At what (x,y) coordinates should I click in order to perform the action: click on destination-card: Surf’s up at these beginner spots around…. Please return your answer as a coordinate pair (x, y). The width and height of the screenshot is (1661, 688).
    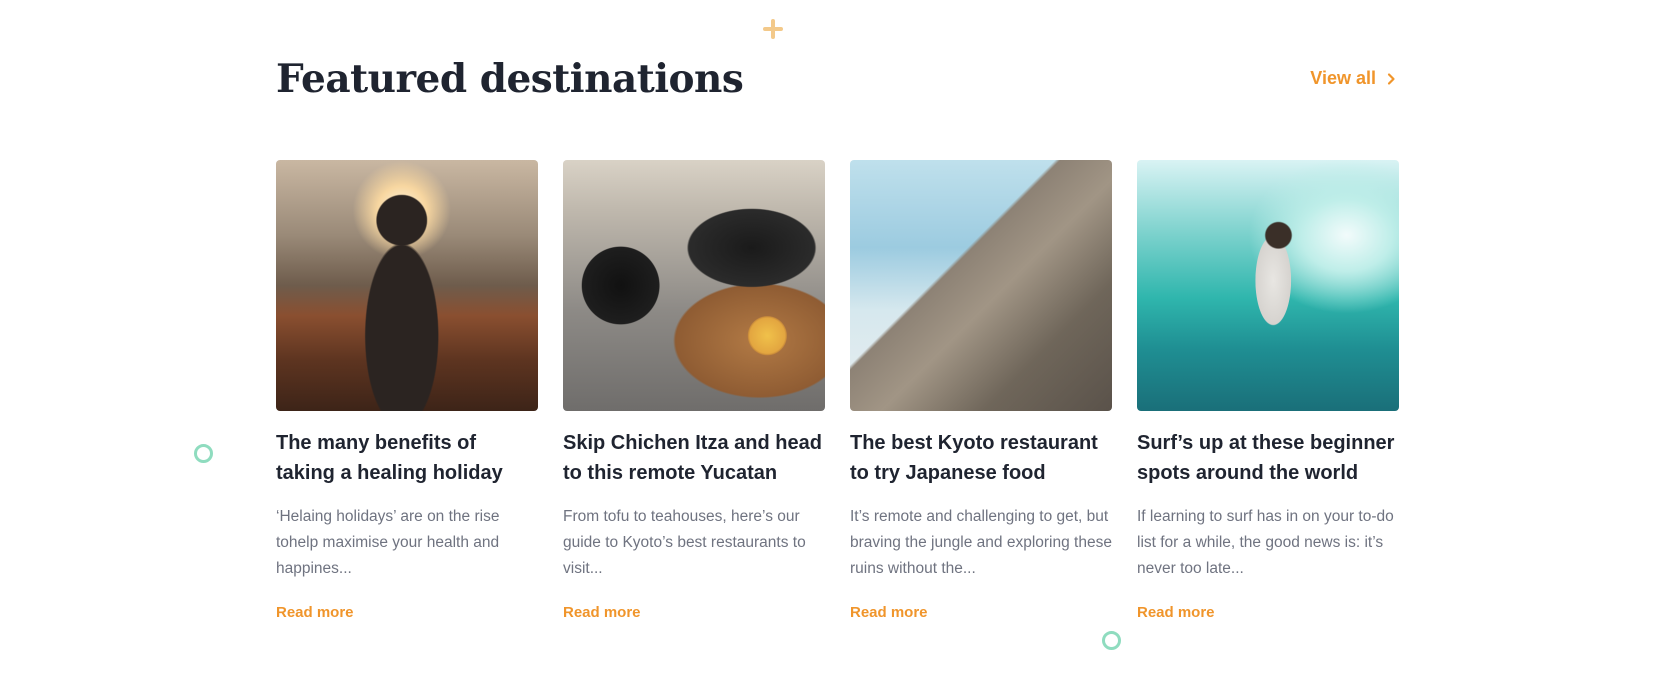
    Looking at the image, I should click on (1268, 391).